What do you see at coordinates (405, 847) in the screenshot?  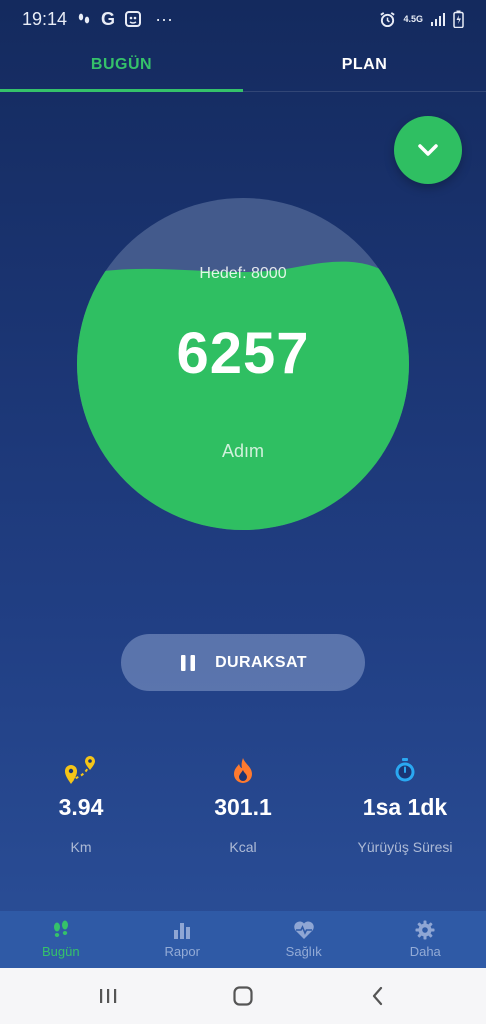 I see `duration-label: Yürüyüş Süresi` at bounding box center [405, 847].